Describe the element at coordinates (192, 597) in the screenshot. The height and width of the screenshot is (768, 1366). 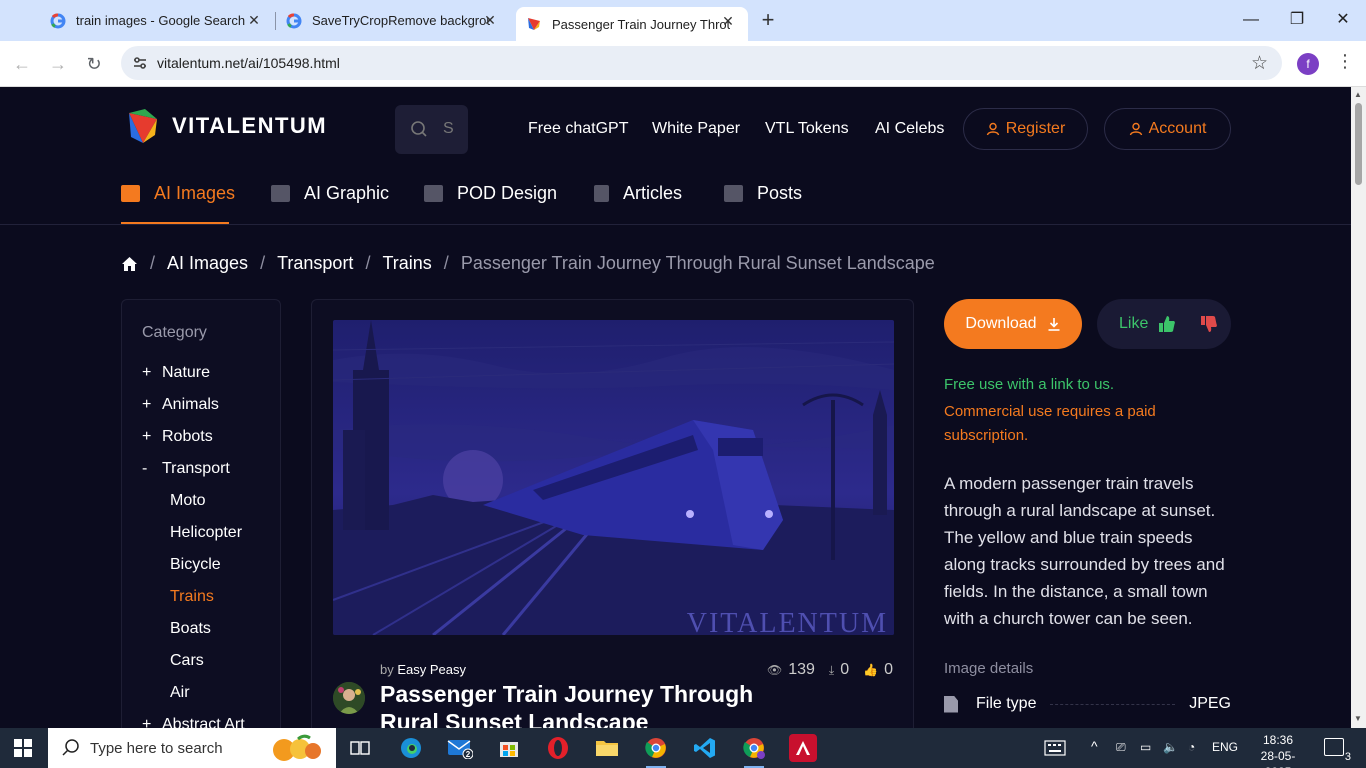
I see `subcategory-trains: Trains` at that location.